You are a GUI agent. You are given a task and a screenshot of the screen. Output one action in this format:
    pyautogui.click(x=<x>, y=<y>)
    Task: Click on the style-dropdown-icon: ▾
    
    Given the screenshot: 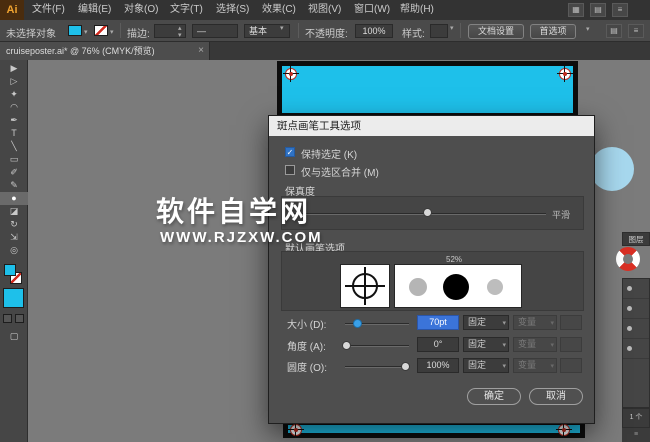 What is the action you would take?
    pyautogui.click(x=452, y=28)
    